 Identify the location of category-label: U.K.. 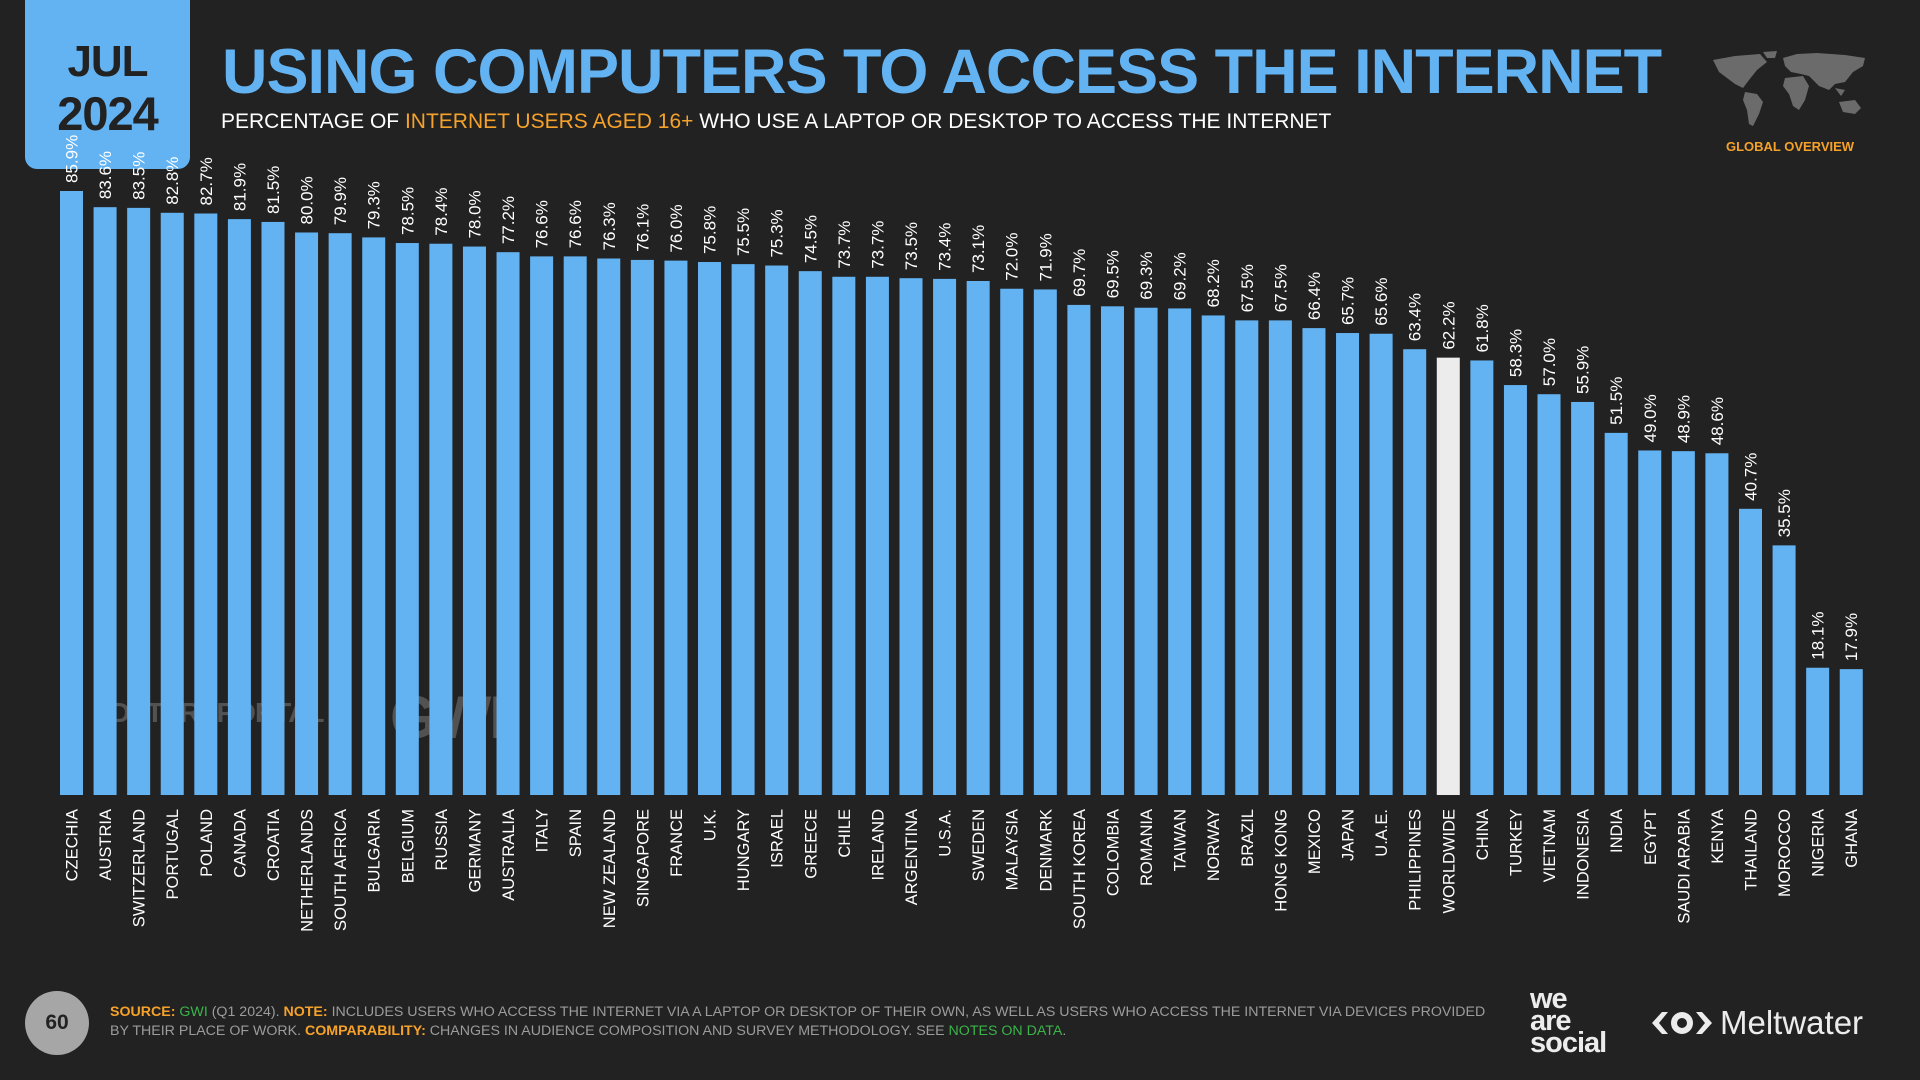
(711, 825).